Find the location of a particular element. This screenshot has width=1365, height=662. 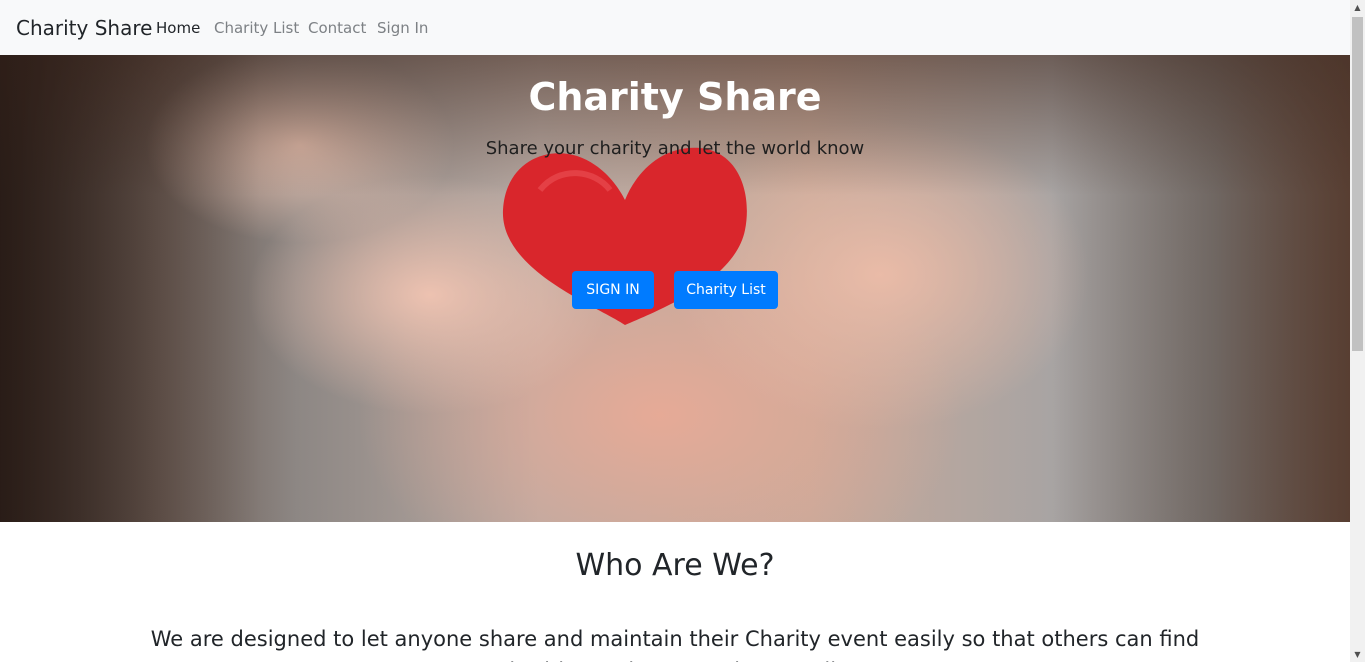

hero-title: Charity Share is located at coordinates (675, 97).